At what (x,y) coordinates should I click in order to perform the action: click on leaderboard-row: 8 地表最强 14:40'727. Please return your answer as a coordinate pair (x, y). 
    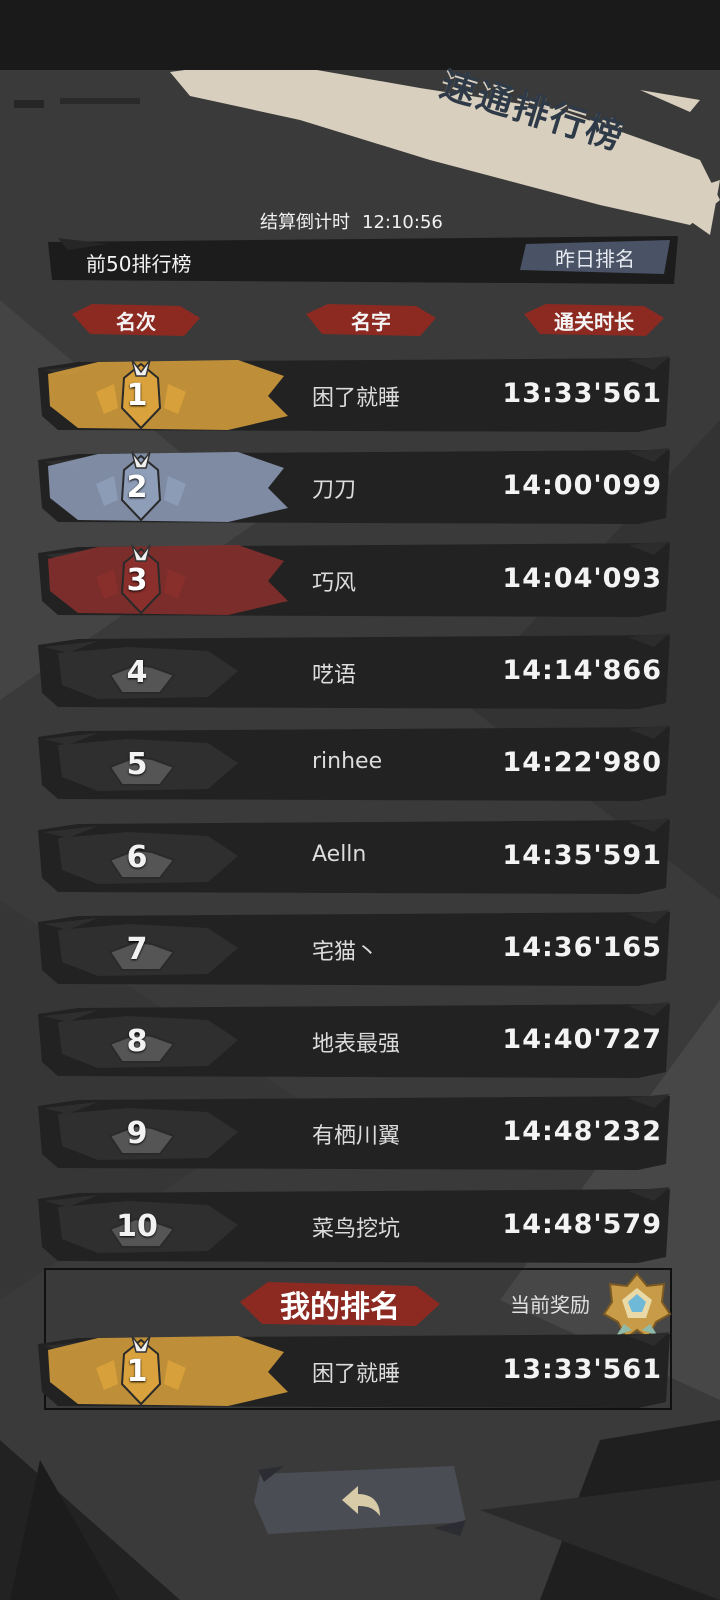
    Looking at the image, I should click on (354, 1042).